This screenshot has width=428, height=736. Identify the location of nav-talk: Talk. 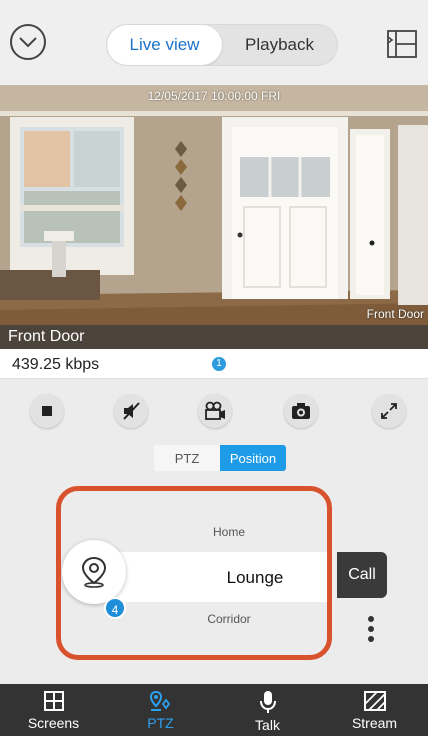
(267, 710).